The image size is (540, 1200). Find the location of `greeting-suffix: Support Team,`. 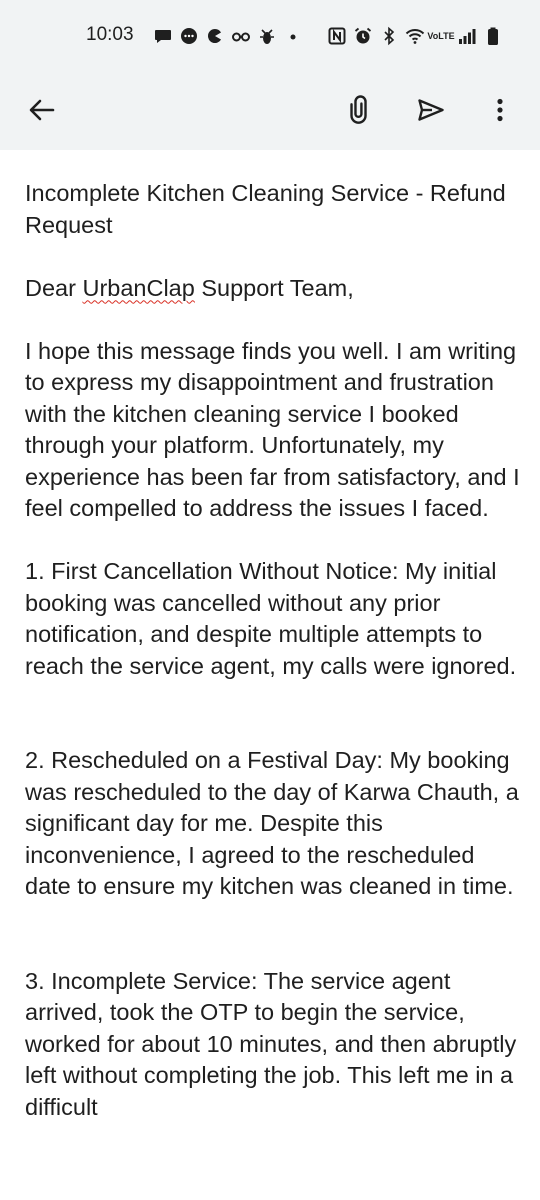

greeting-suffix: Support Team, is located at coordinates (274, 287).